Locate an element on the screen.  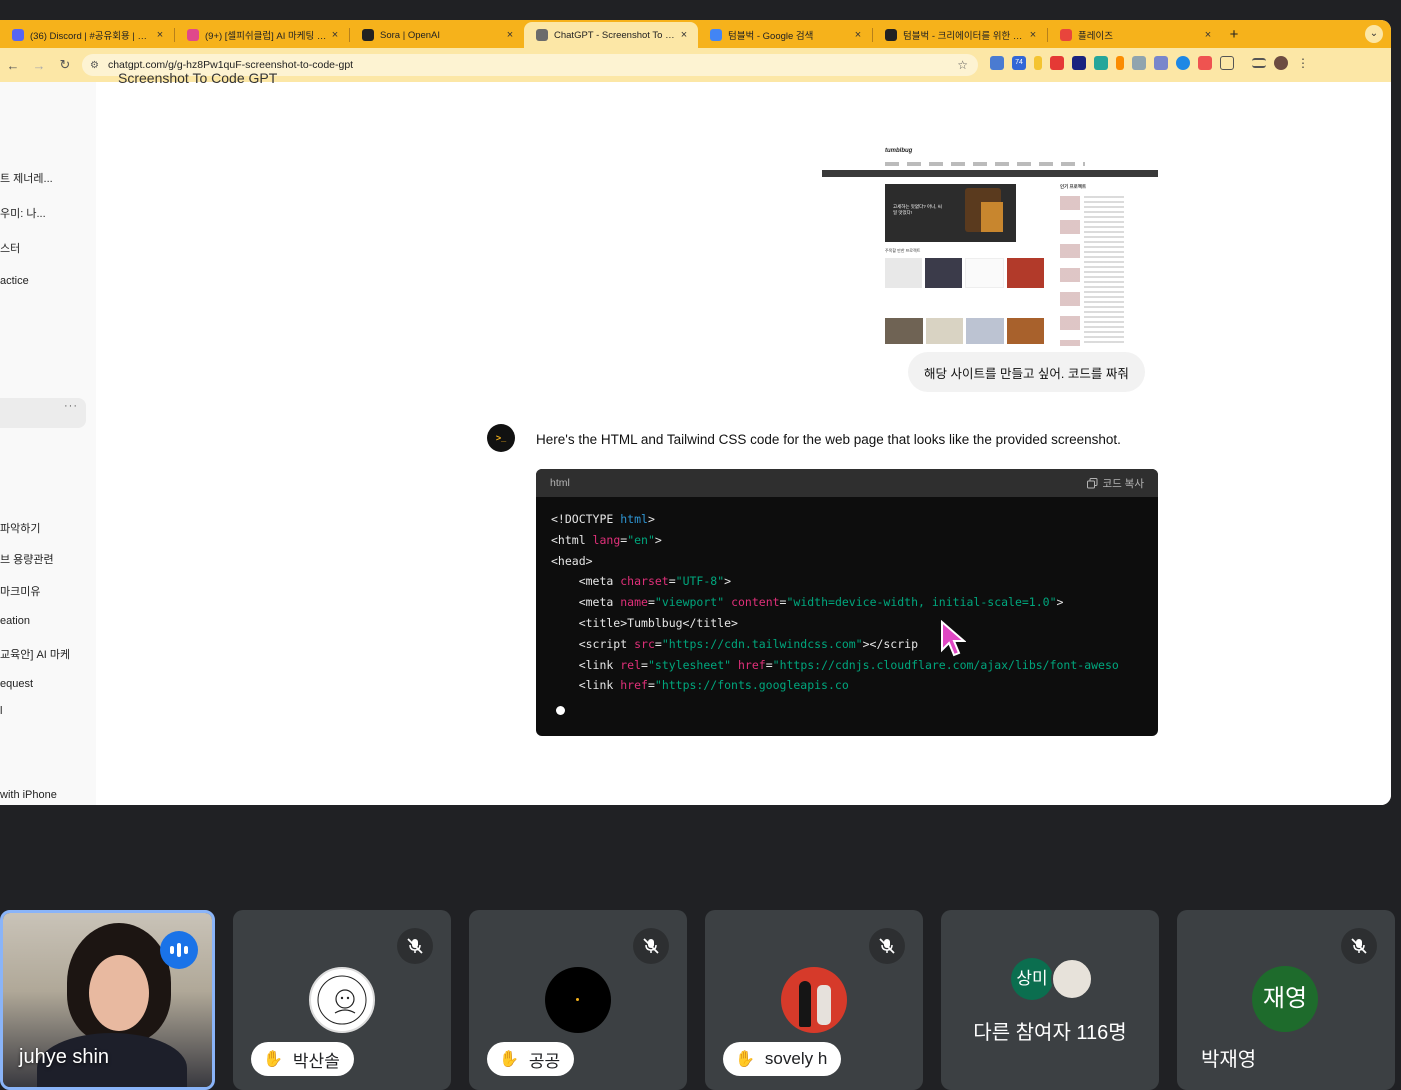
video-face is located at coordinates (119, 993).